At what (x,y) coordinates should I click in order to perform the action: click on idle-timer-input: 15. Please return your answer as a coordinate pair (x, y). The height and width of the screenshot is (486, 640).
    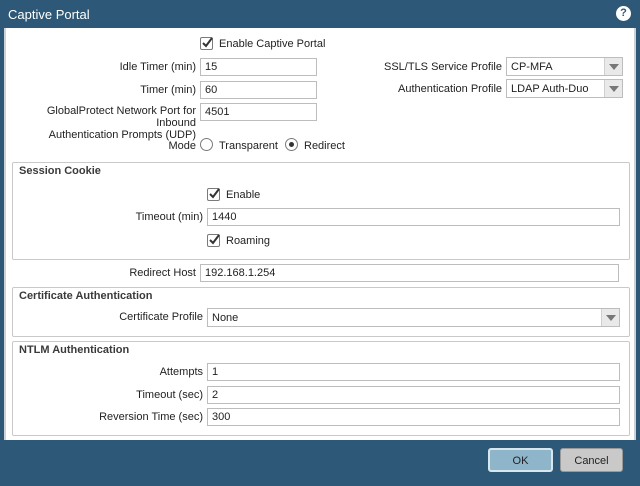
    Looking at the image, I should click on (258, 67).